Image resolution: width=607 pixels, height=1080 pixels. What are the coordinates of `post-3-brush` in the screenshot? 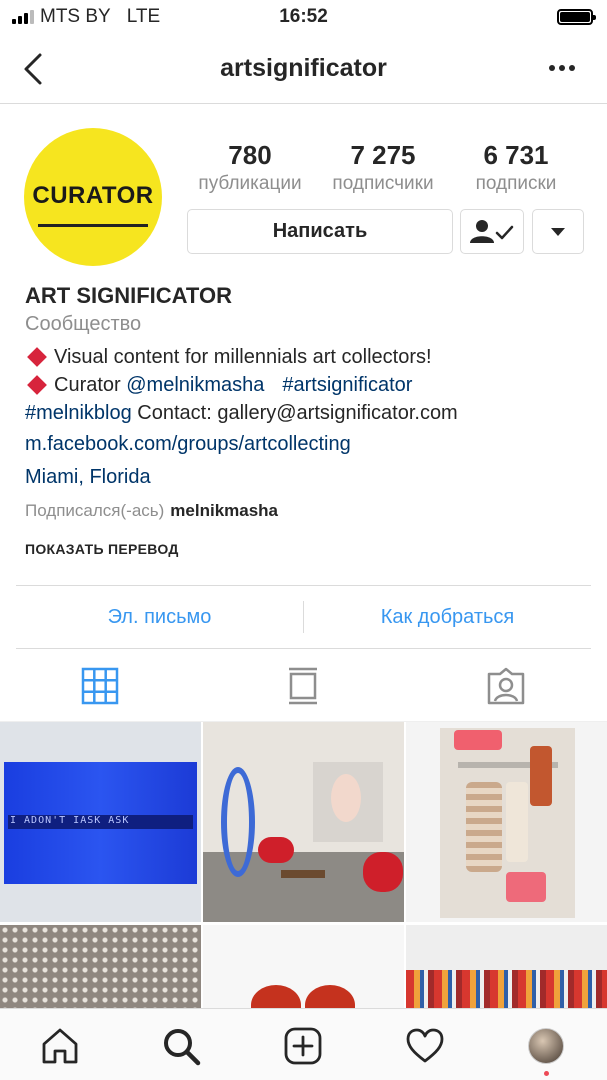 It's located at (526, 887).